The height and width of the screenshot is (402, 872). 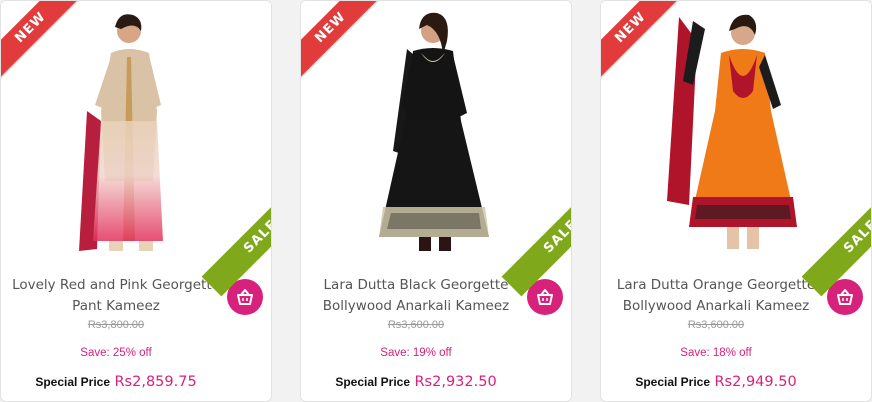 I want to click on special-price-value: Rs2,859.75, so click(x=155, y=382).